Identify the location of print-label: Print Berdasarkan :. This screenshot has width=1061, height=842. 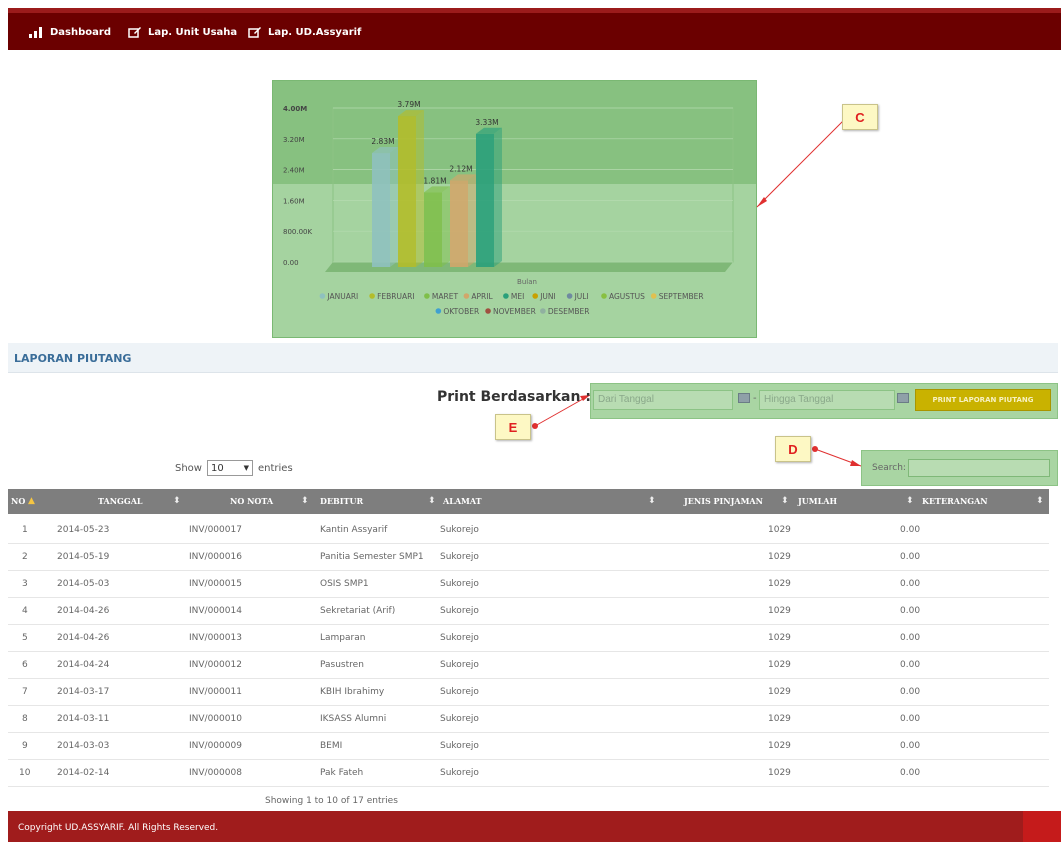
(514, 397).